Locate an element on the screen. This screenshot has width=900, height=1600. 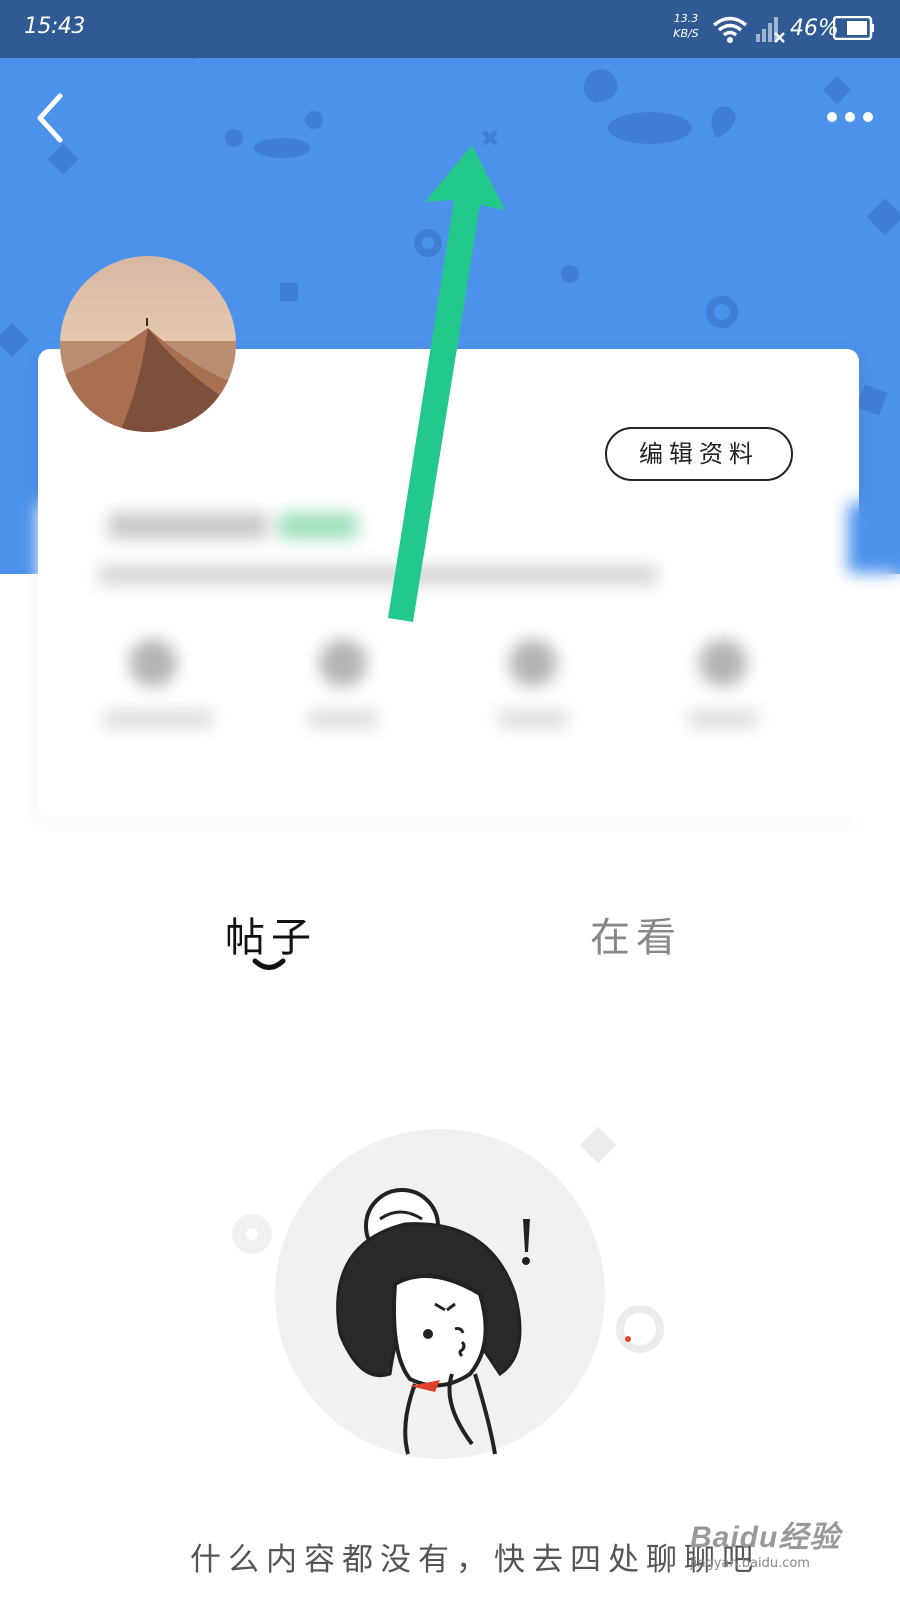
network-speed-value: 13.3 is located at coordinates (686, 18).